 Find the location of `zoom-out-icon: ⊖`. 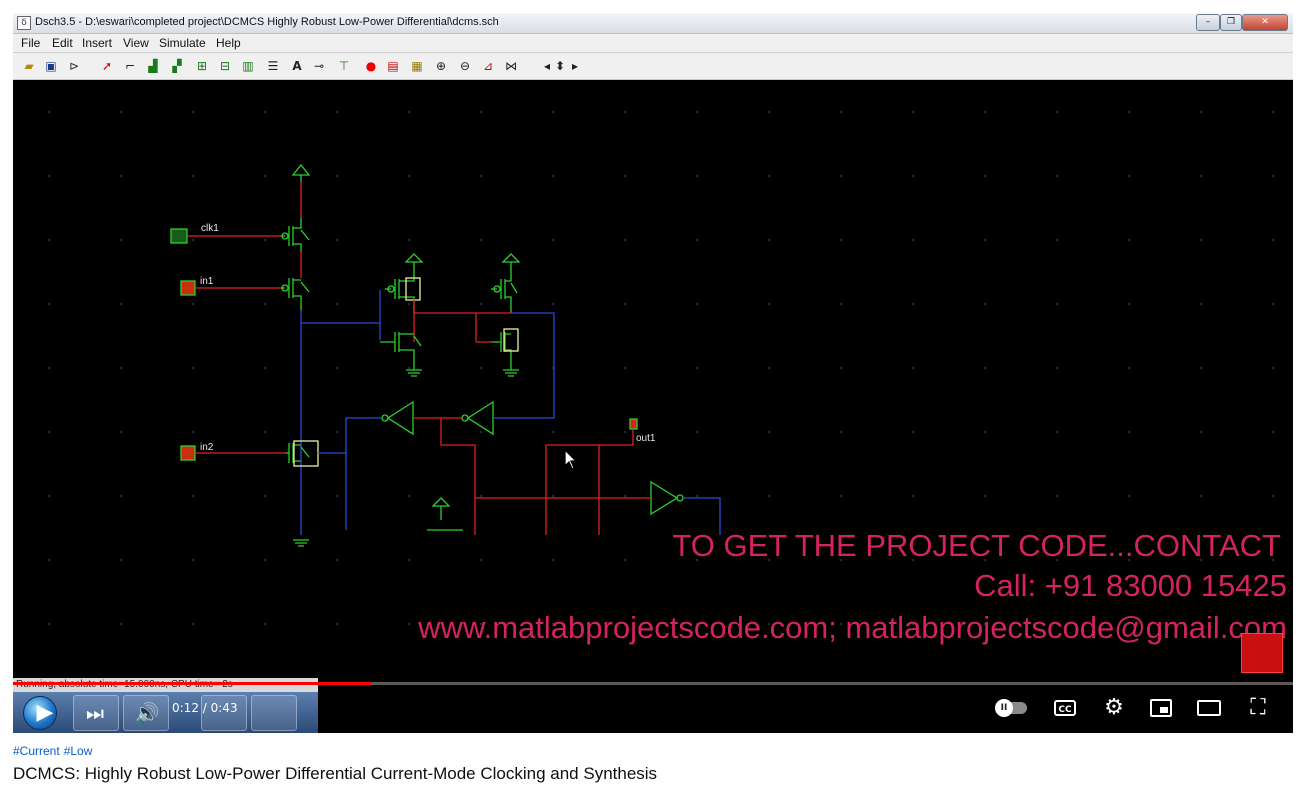

zoom-out-icon: ⊖ is located at coordinates (465, 66).